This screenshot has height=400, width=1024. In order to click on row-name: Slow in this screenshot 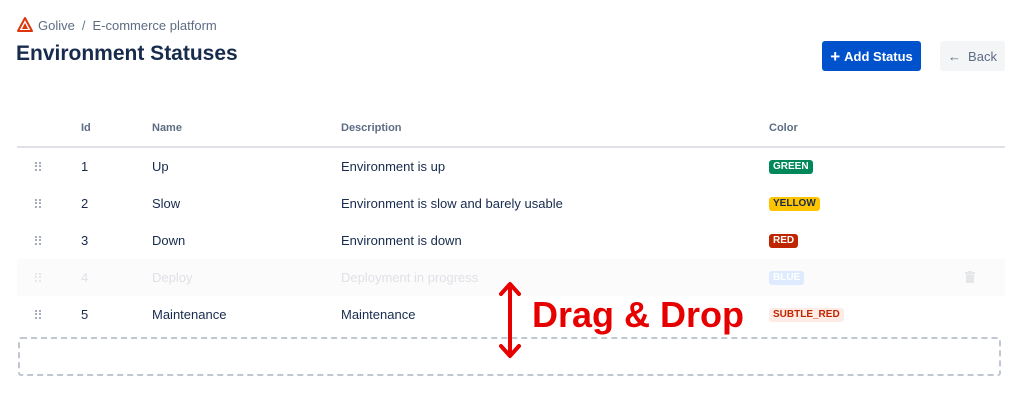, I will do `click(166, 203)`.